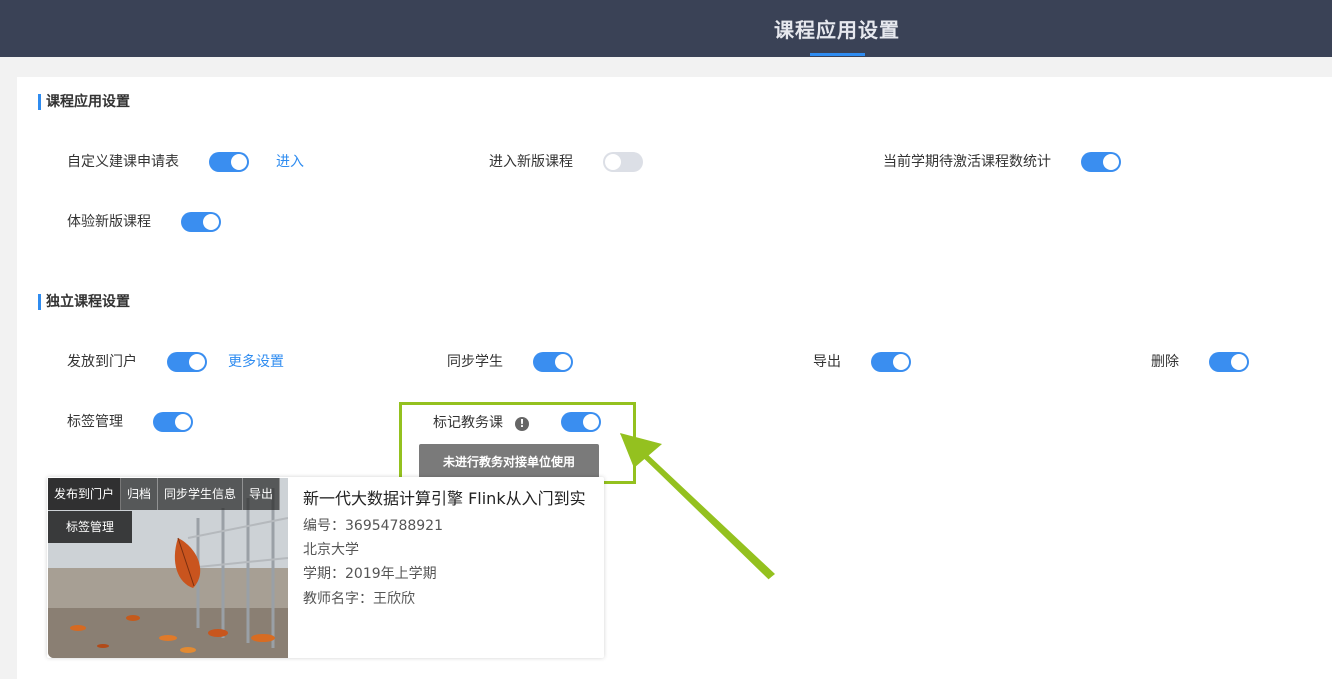 The width and height of the screenshot is (1332, 679). I want to click on publish-to-portal-button: 发布到门户, so click(85, 494).